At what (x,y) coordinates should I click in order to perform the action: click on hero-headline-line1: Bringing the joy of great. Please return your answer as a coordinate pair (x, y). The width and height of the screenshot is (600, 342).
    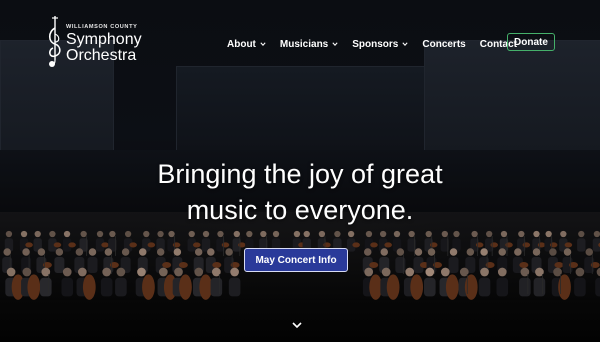
    Looking at the image, I should click on (300, 174).